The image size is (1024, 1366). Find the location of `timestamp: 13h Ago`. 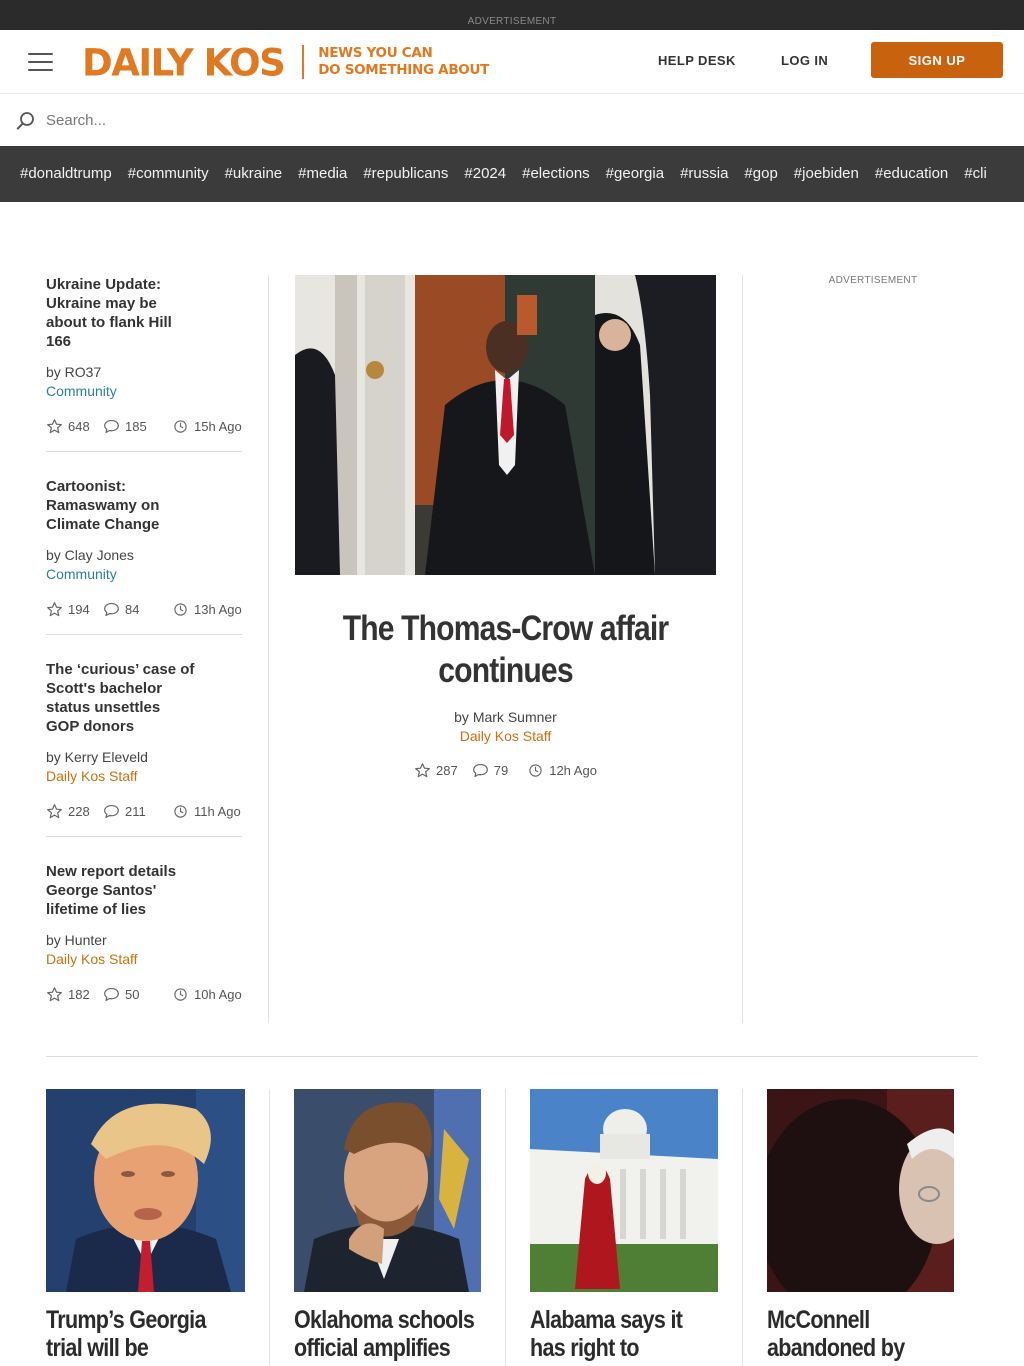

timestamp: 13h Ago is located at coordinates (207, 609).